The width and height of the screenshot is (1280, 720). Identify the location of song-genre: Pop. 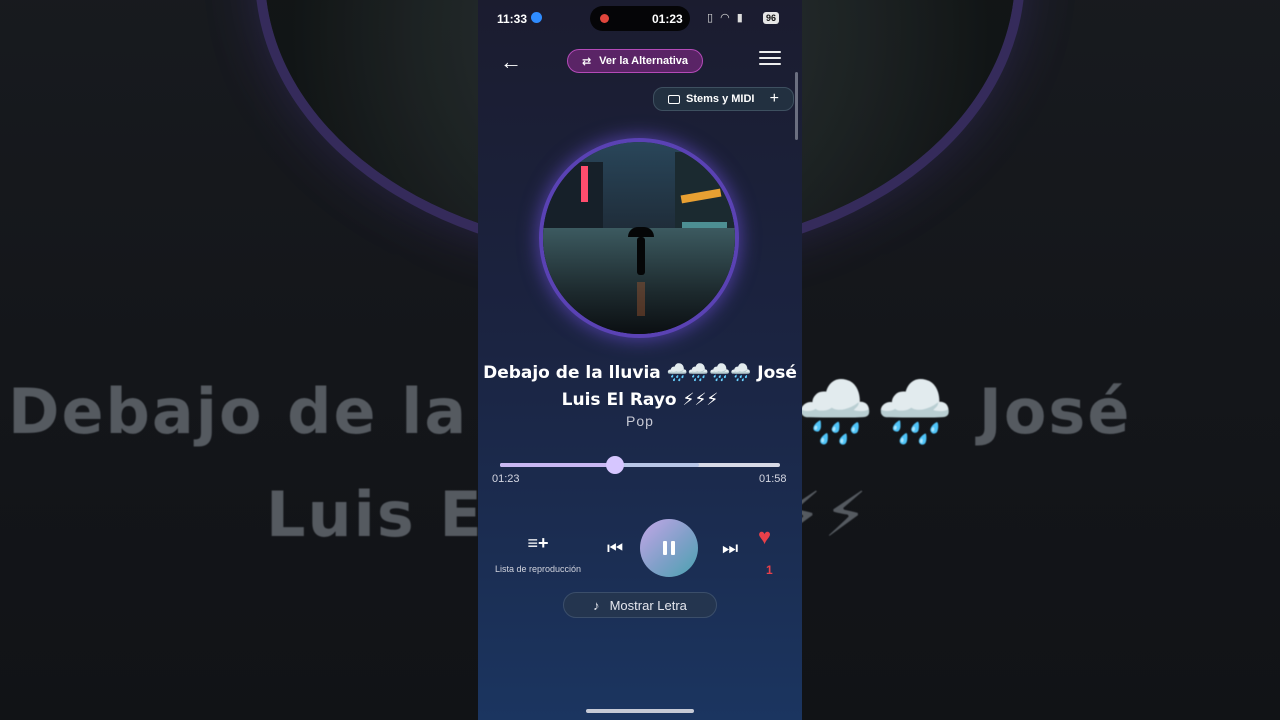
(640, 421).